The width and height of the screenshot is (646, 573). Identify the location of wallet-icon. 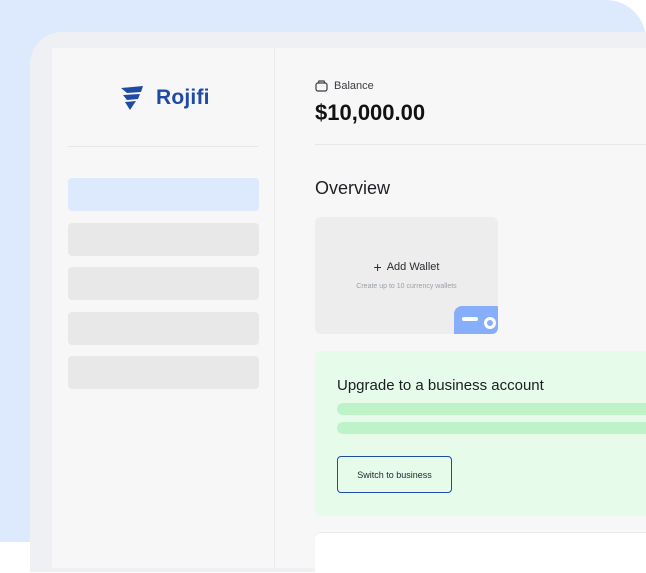
(321, 86).